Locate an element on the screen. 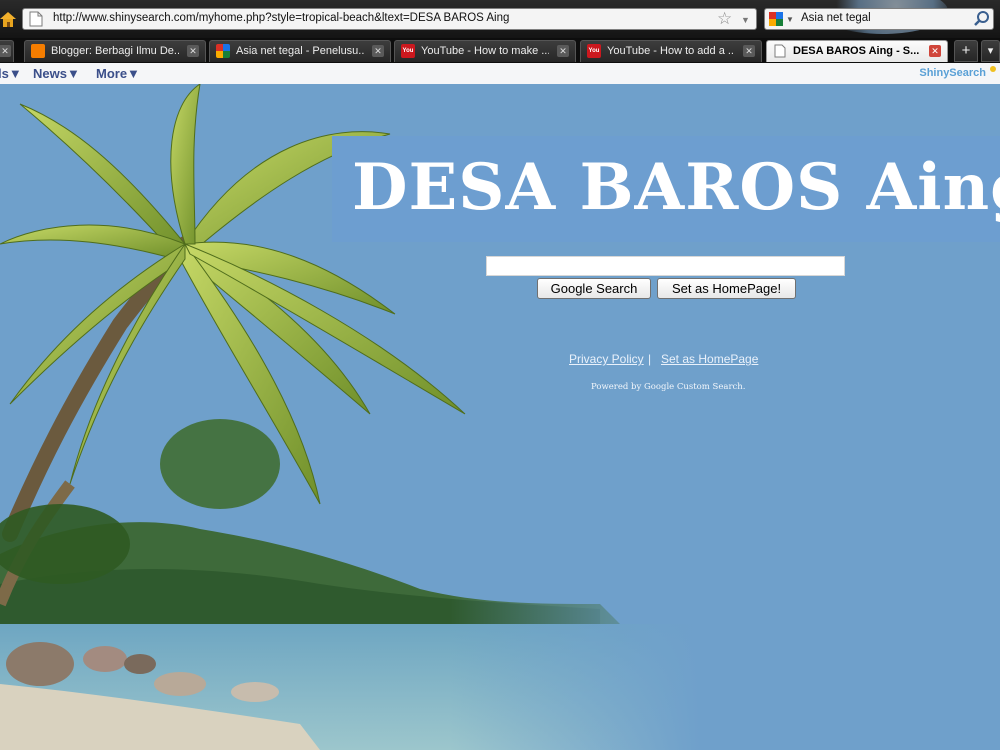 Image resolution: width=1000 pixels, height=750 pixels. nav-item-tools: ls▼ is located at coordinates (11, 73).